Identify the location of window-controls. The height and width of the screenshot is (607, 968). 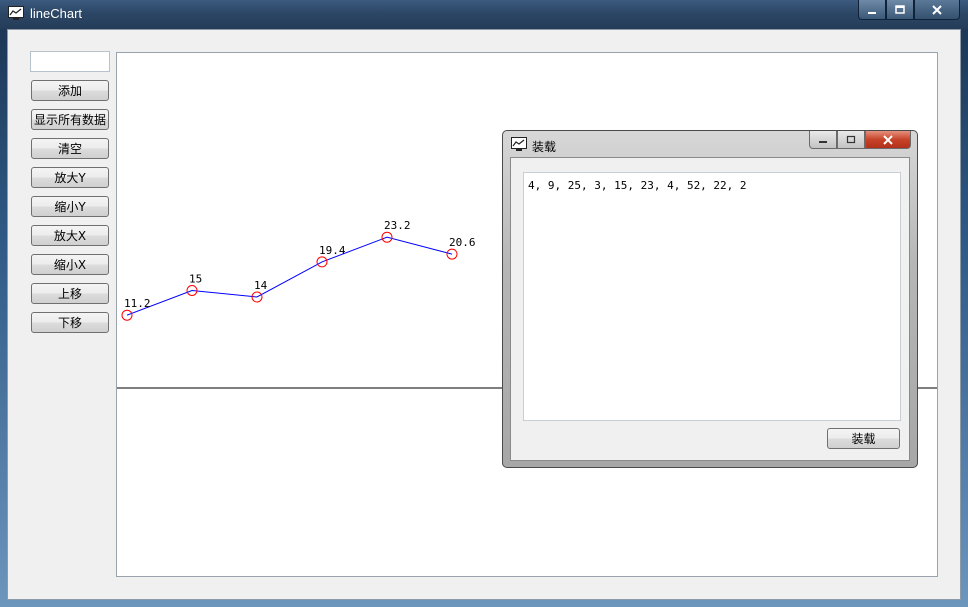
(909, 10).